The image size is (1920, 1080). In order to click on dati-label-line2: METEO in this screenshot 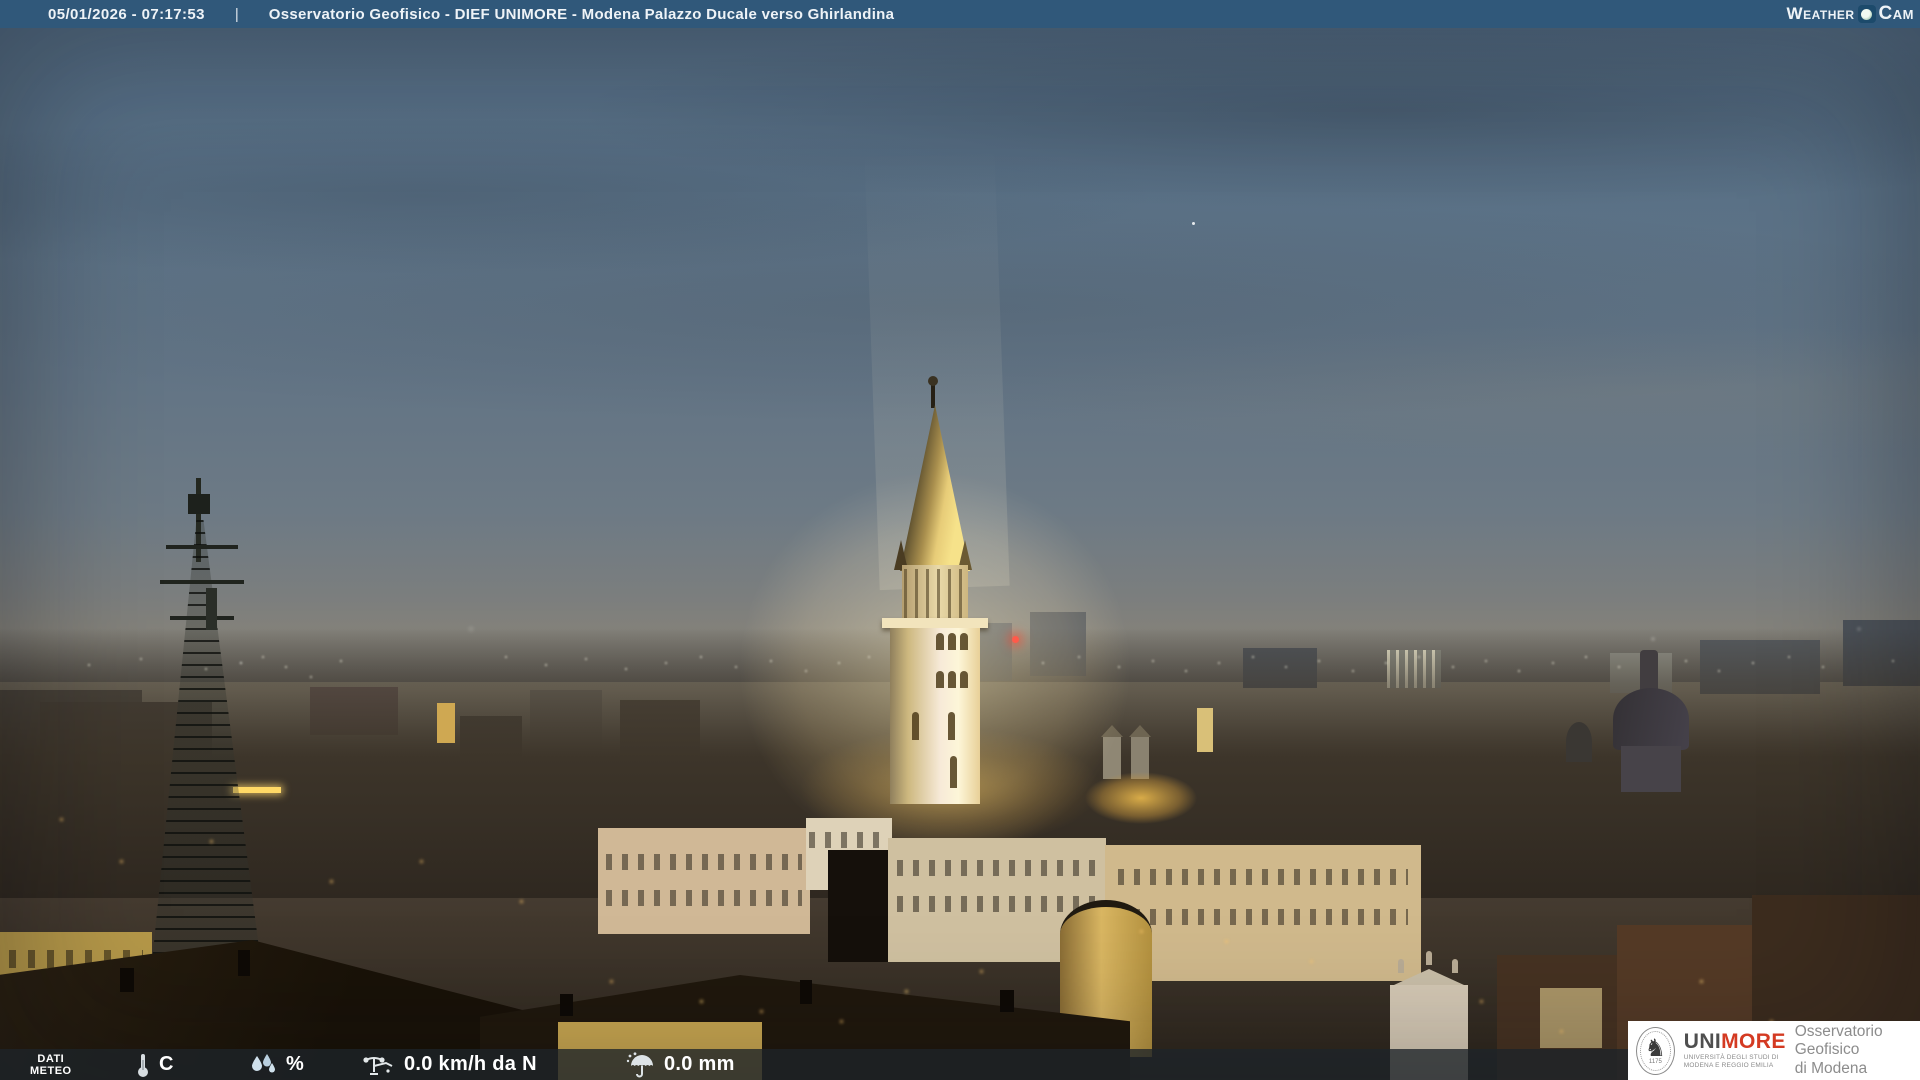, I will do `click(51, 1070)`.